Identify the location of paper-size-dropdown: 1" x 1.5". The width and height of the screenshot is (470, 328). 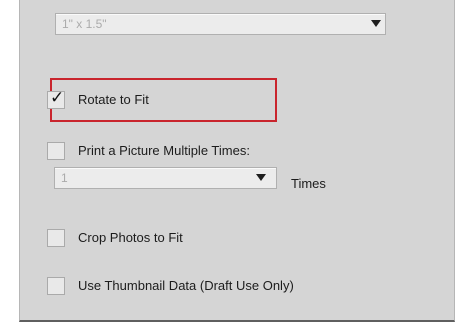
(220, 24).